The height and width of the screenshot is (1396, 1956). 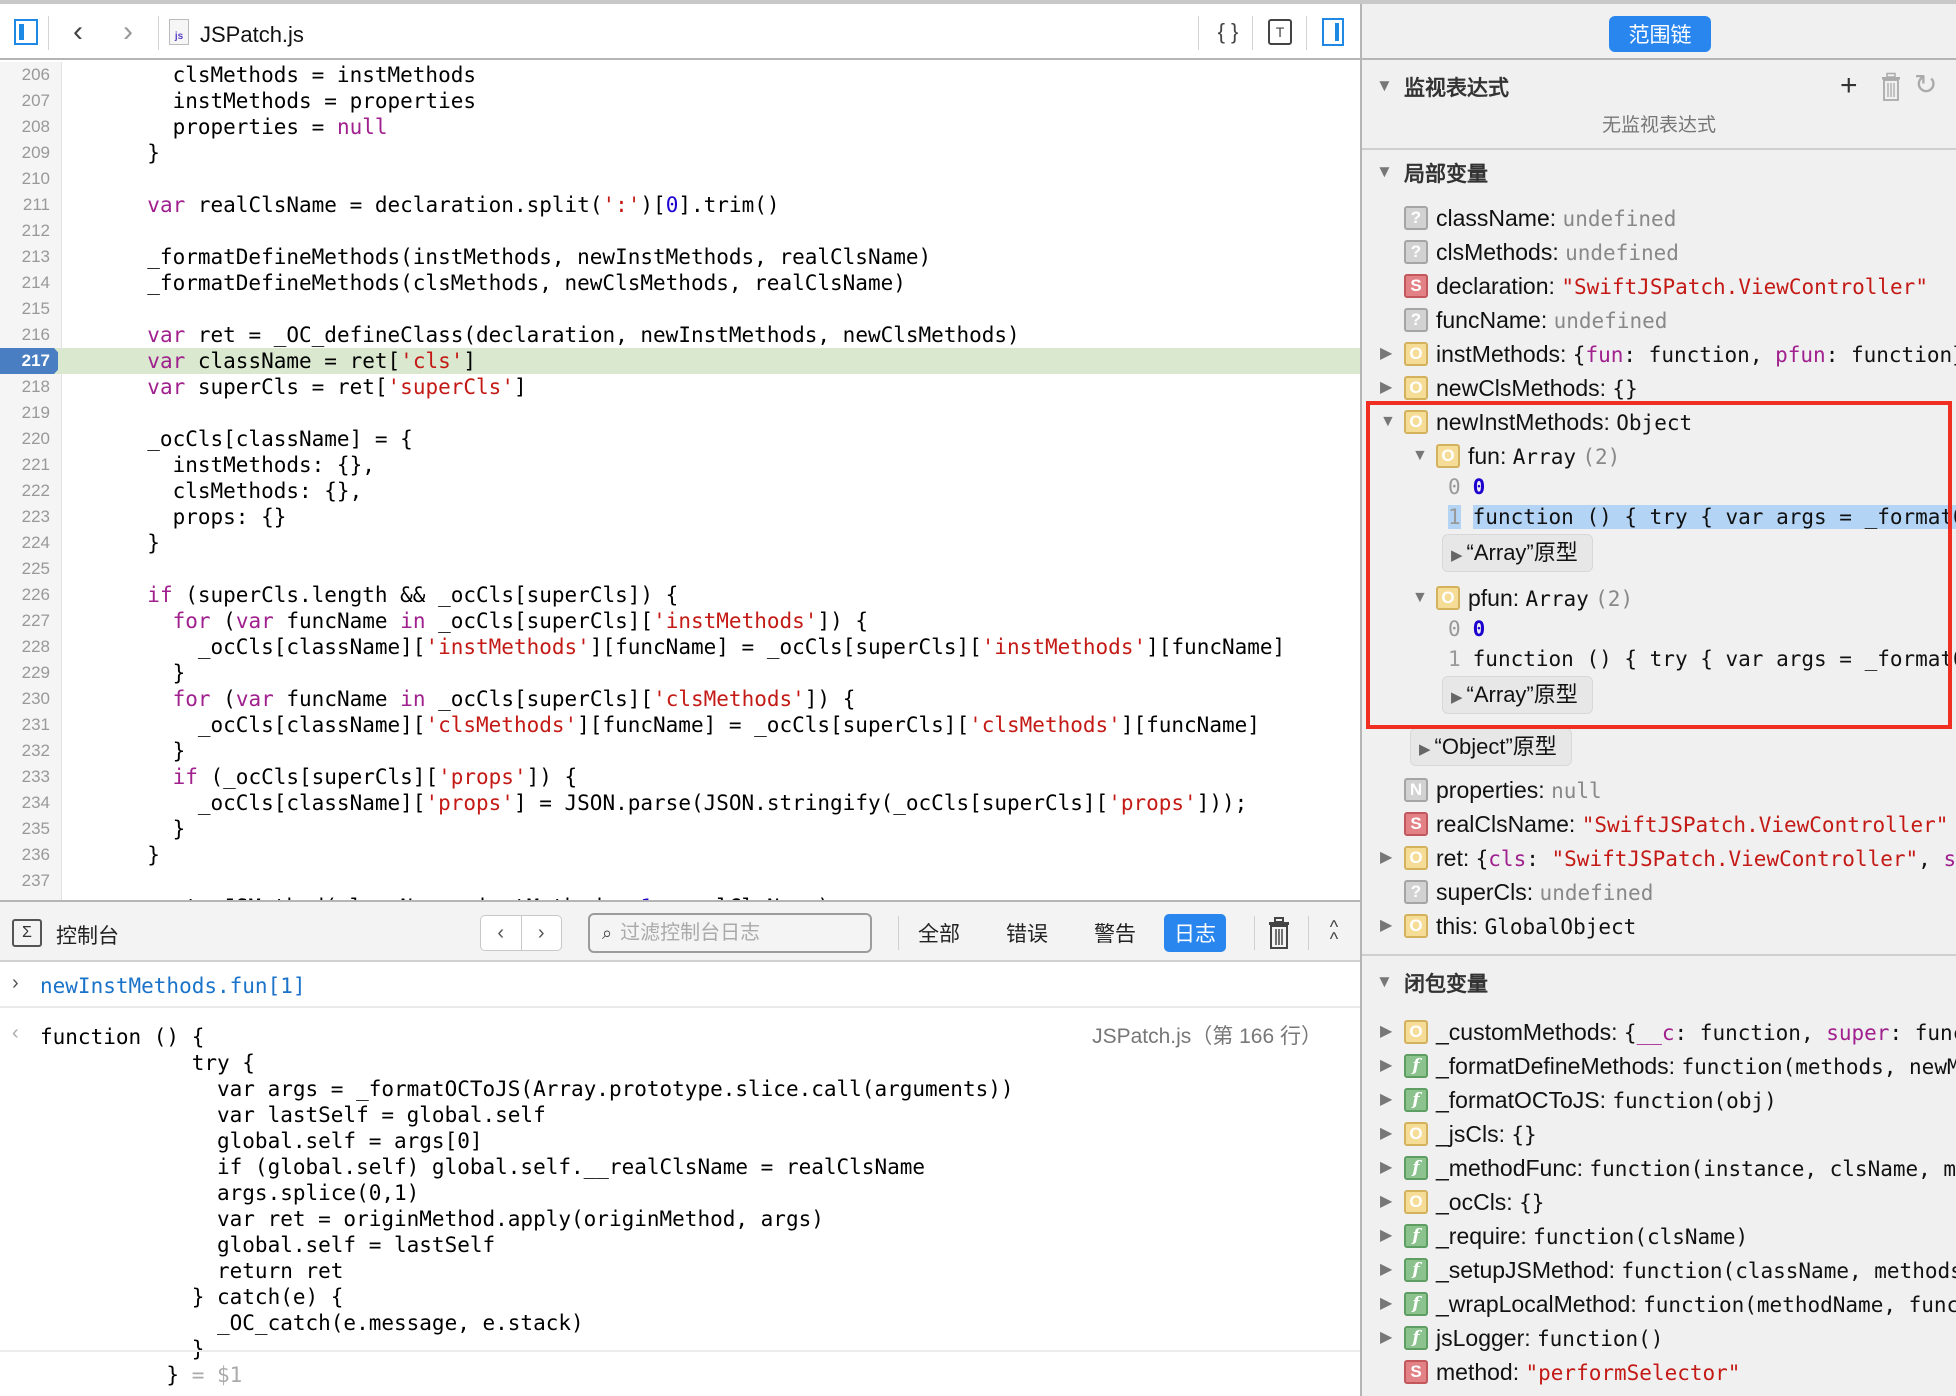 What do you see at coordinates (25, 881) in the screenshot?
I see `line-number: 237` at bounding box center [25, 881].